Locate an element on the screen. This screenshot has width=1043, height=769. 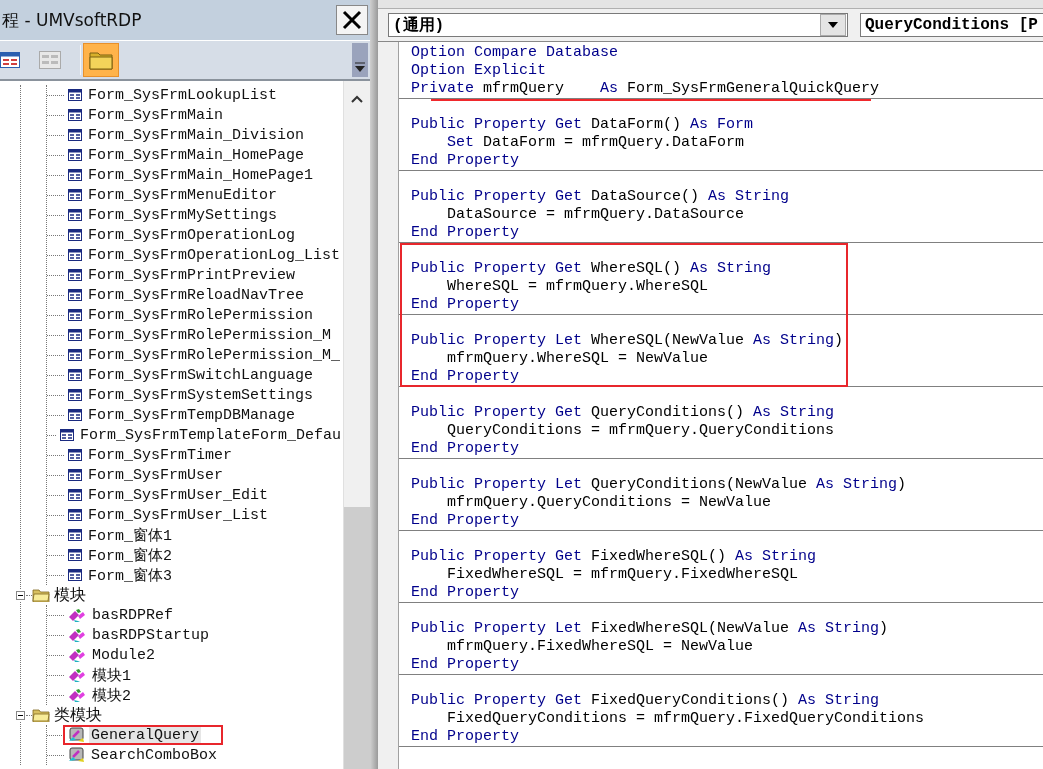
tree-item: SearchComboBox is located at coordinates (154, 755).